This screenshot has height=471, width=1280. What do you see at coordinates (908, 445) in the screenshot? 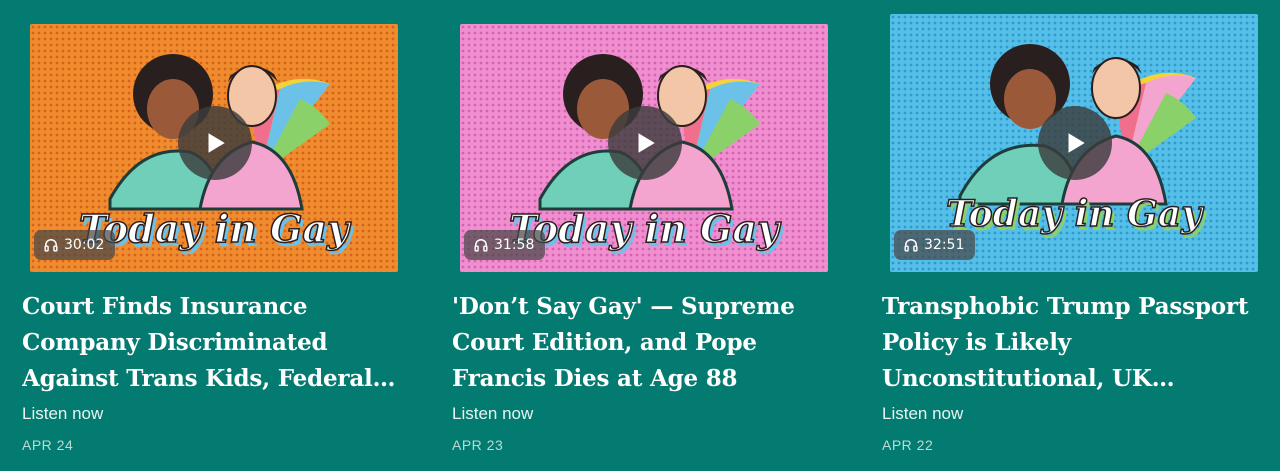
I see `episode-date: APR 22` at bounding box center [908, 445].